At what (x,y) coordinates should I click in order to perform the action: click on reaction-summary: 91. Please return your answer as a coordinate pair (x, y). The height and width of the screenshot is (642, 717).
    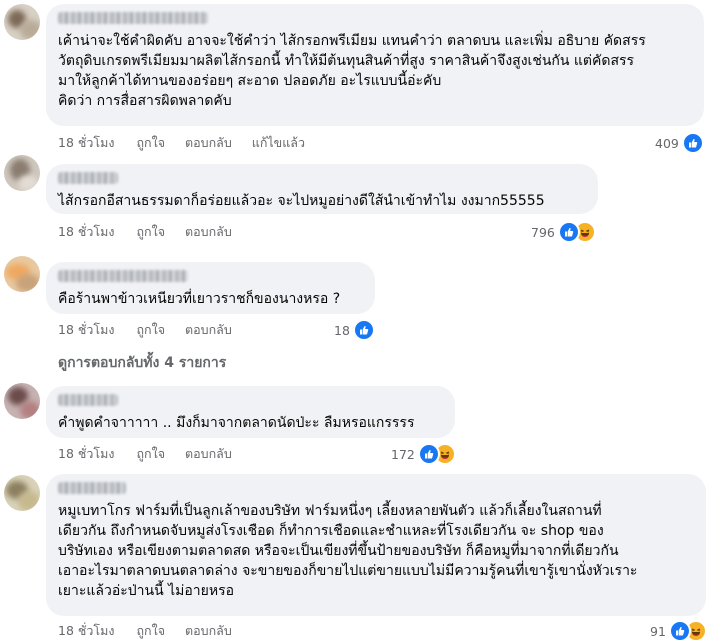
    Looking at the image, I should click on (678, 631).